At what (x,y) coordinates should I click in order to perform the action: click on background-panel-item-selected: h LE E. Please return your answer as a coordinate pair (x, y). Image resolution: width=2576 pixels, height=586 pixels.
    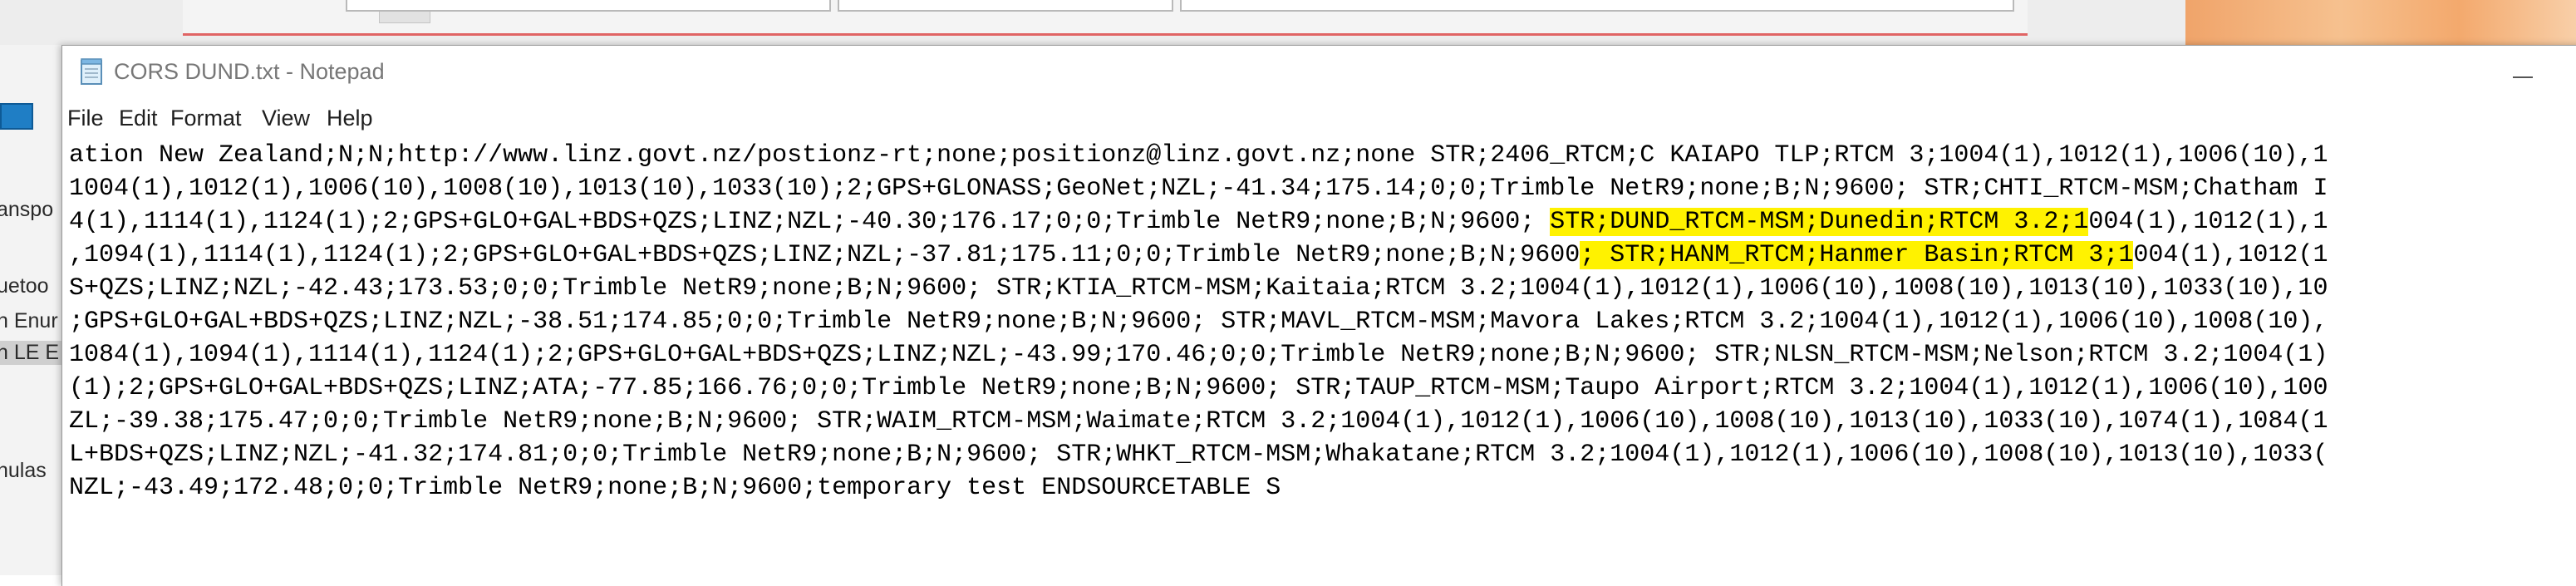
    Looking at the image, I should click on (33, 353).